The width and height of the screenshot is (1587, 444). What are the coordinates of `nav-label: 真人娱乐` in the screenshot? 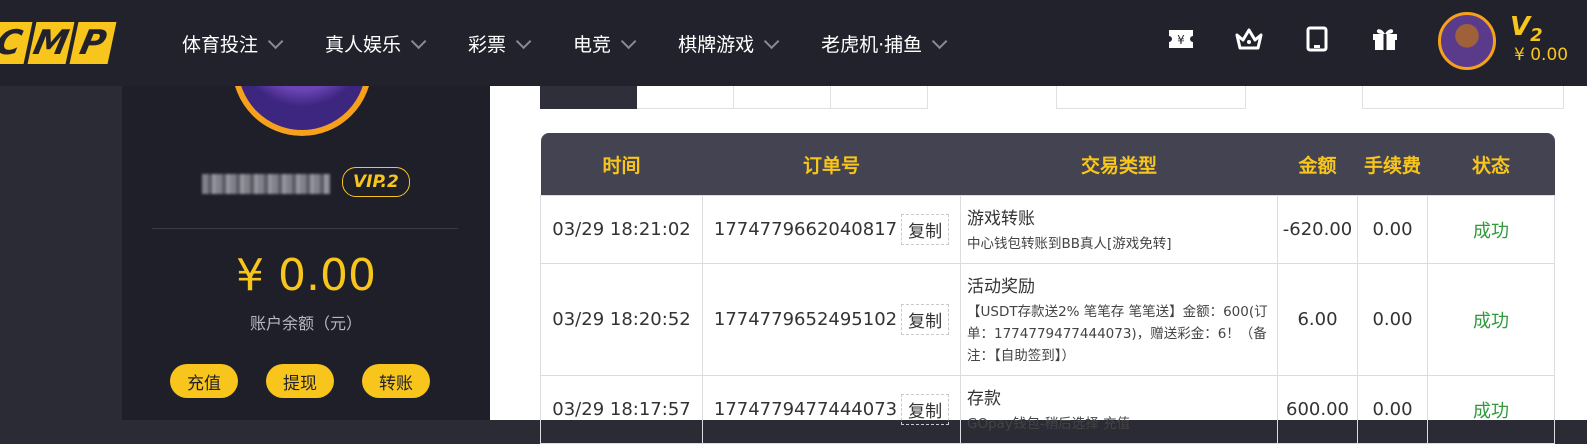 It's located at (363, 44).